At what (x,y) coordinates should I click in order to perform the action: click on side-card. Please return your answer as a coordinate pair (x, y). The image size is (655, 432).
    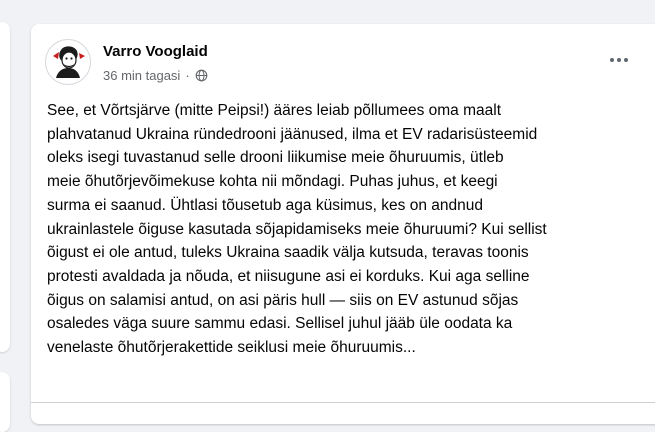
    Looking at the image, I should click on (5, 187).